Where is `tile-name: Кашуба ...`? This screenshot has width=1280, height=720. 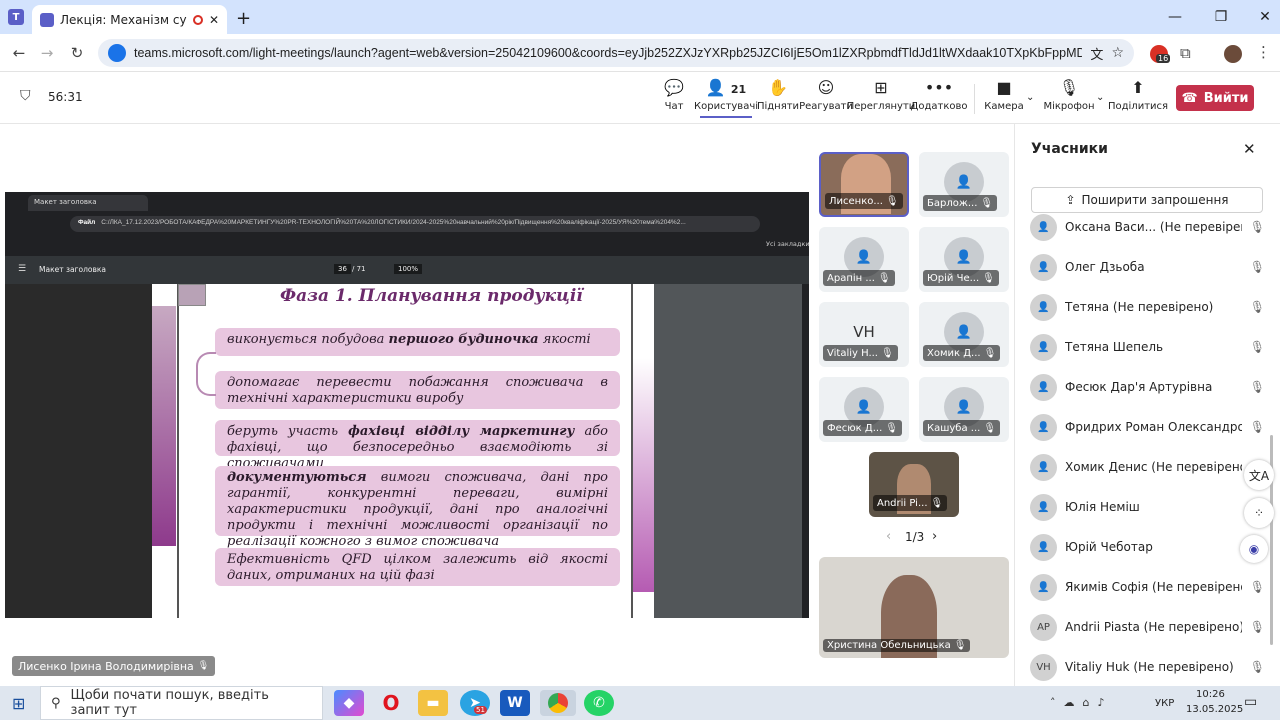 tile-name: Кашуба ... is located at coordinates (954, 428).